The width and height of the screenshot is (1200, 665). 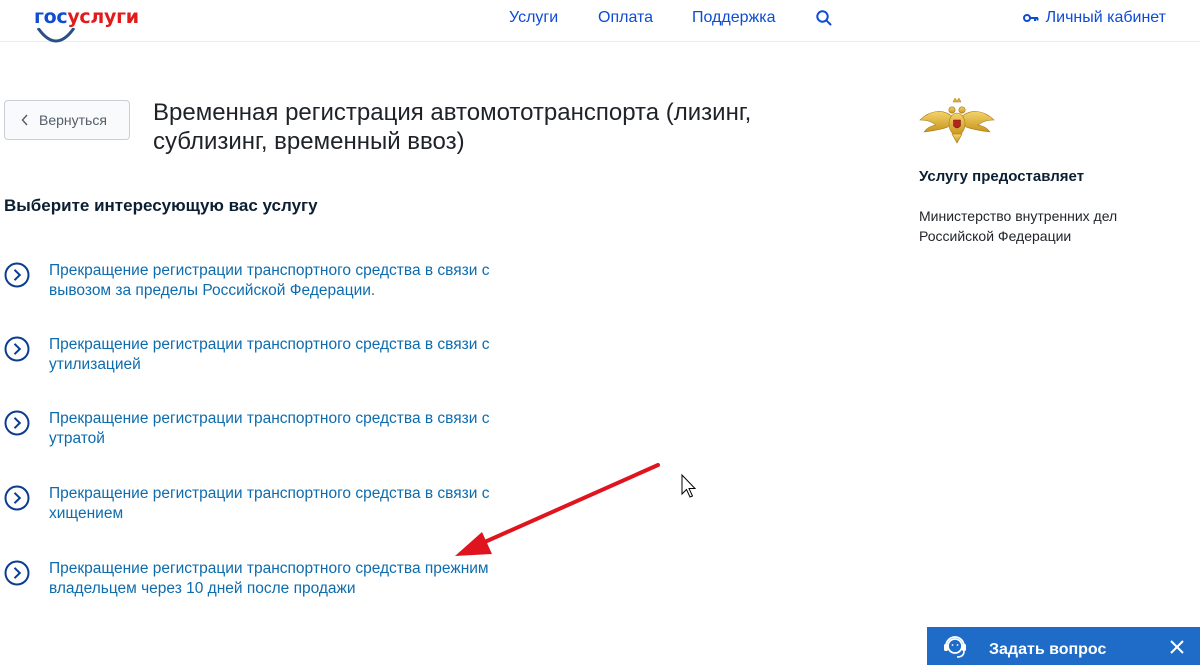 I want to click on personal-account-label: Личный кабинет, so click(x=1105, y=17).